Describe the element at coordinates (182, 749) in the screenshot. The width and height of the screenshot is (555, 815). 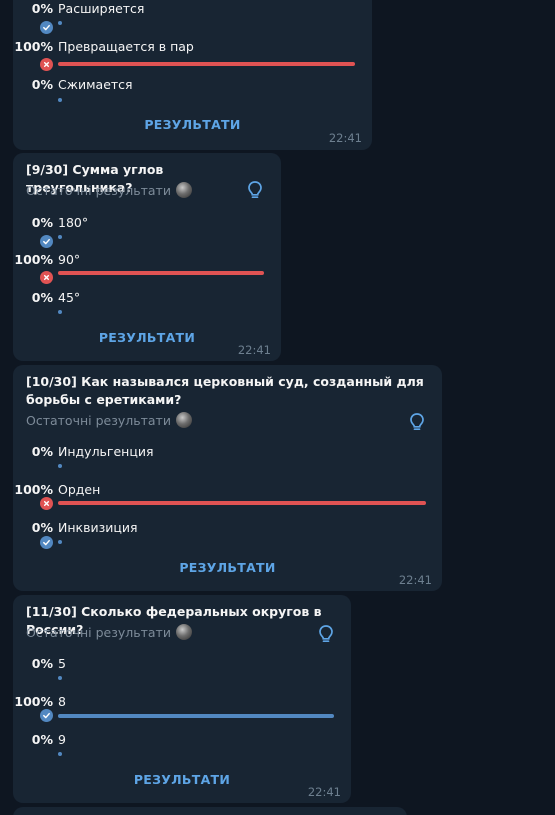
I see `poll-option-3: 0% 9` at that location.